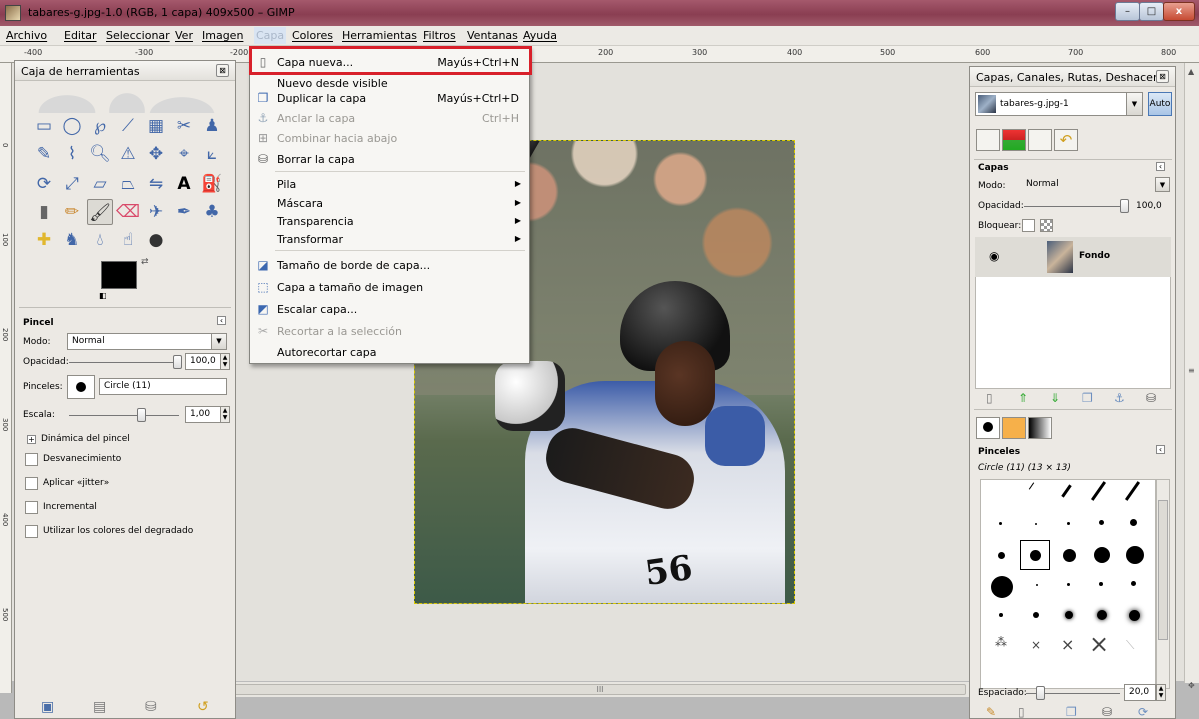 The height and width of the screenshot is (719, 1199). Describe the element at coordinates (1143, 712) in the screenshot. I see `refresh-brushes-icon: ⟳` at that location.